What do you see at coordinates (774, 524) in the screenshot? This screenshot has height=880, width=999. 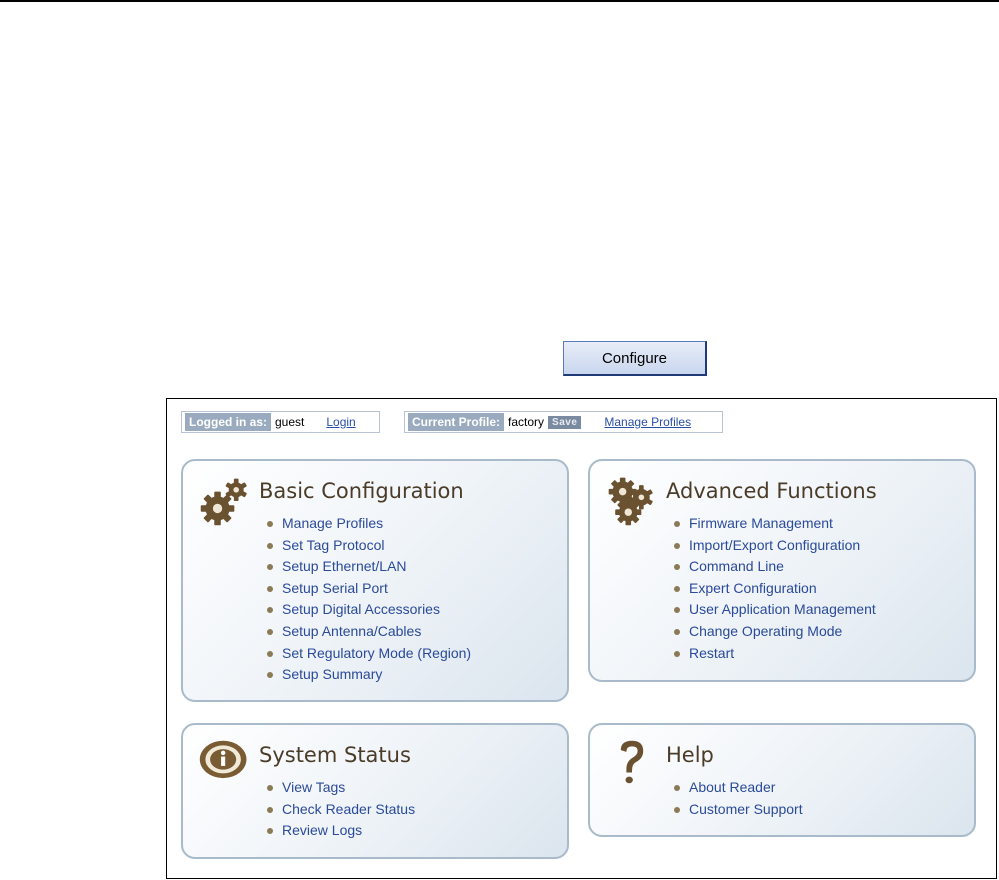 I see `menu-item-firmware-management: Firmware Management` at bounding box center [774, 524].